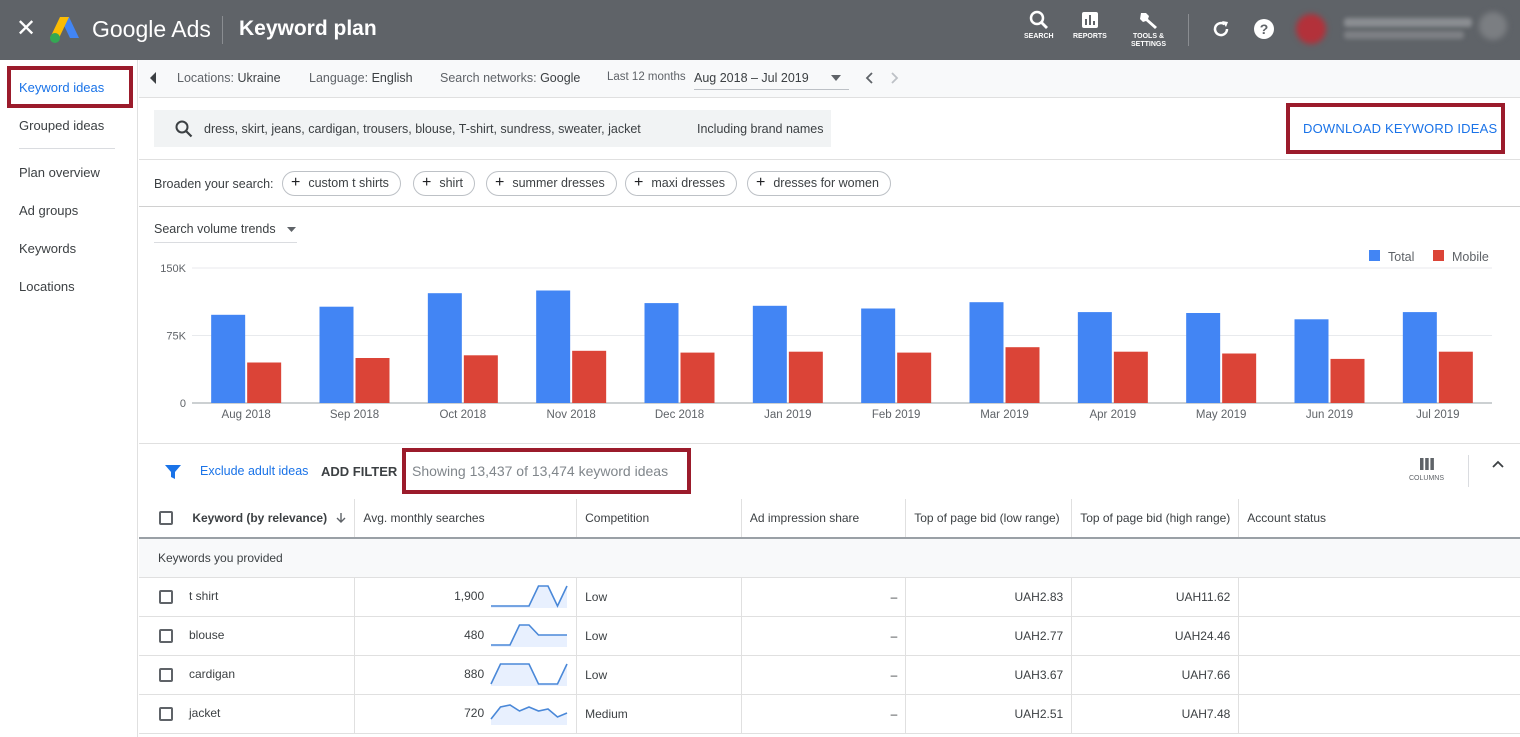 This screenshot has width=1520, height=737. What do you see at coordinates (869, 78) in the screenshot?
I see `prev-period-icon` at bounding box center [869, 78].